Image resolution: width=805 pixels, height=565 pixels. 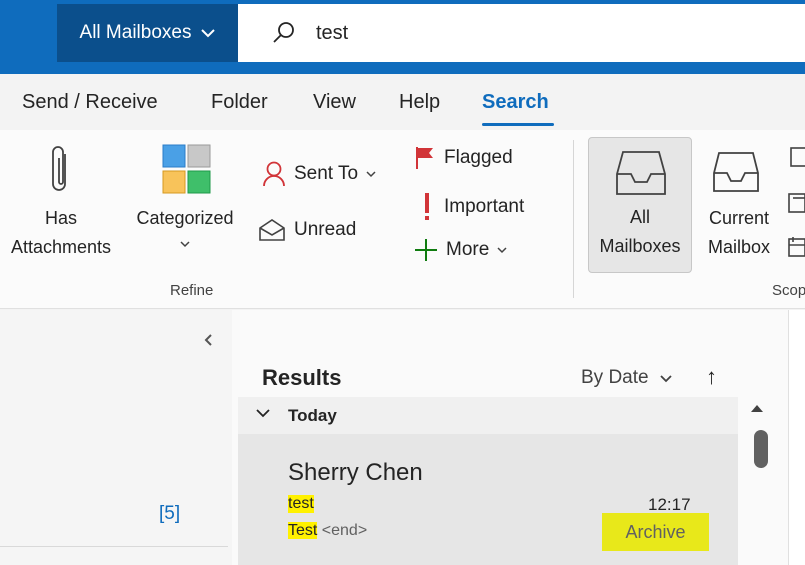 I want to click on paperclip-icon, so click(x=59, y=168).